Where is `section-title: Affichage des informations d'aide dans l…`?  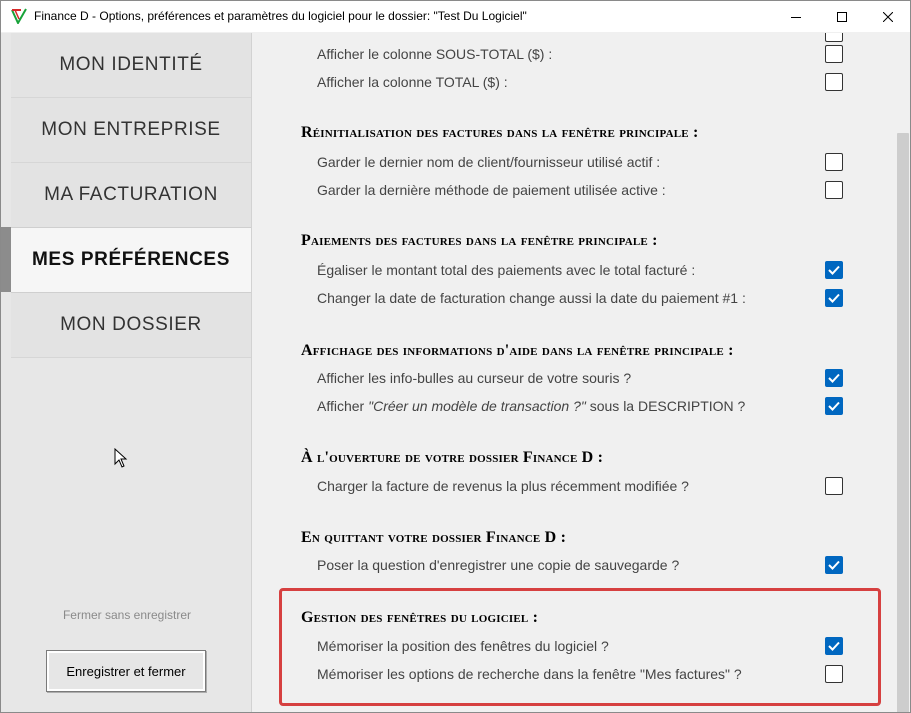 section-title: Affichage des informations d'aide dans l… is located at coordinates (517, 350).